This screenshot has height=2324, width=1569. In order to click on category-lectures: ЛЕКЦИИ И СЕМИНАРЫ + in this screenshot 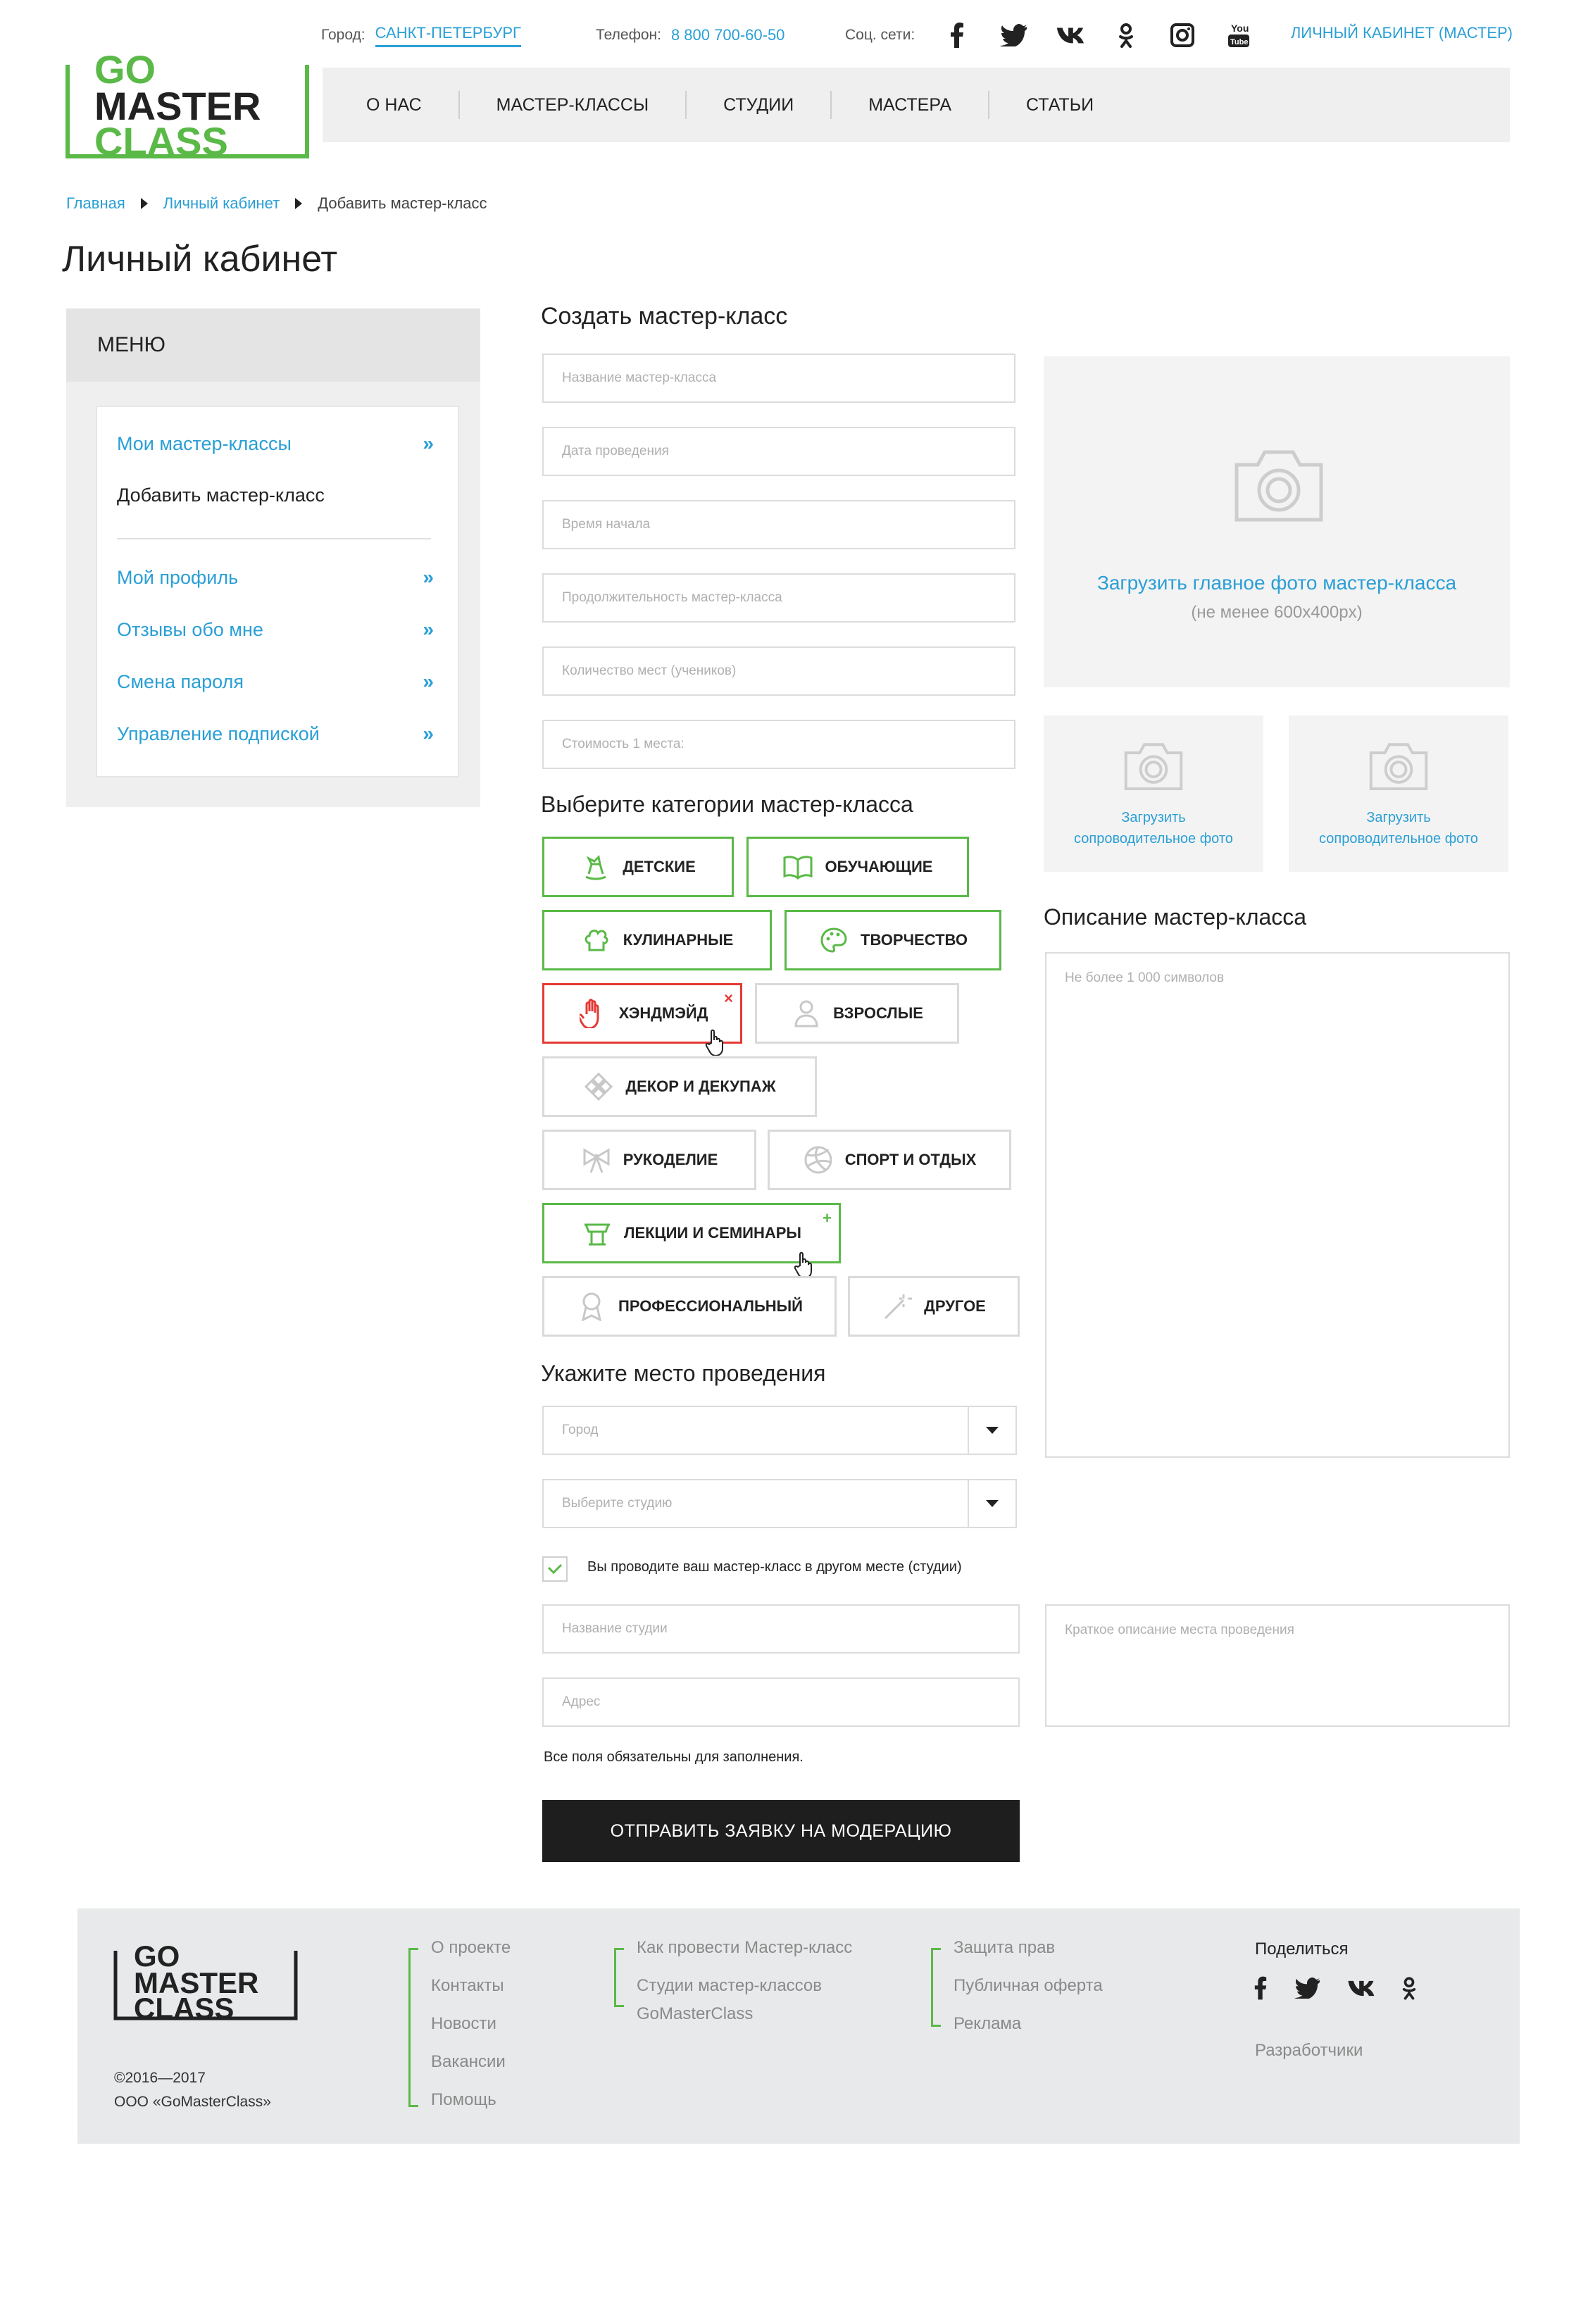, I will do `click(691, 1241)`.